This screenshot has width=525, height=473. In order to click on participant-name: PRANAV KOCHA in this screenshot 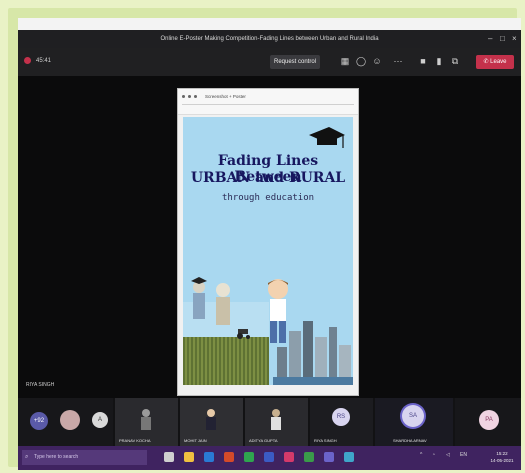, I will do `click(135, 440)`.